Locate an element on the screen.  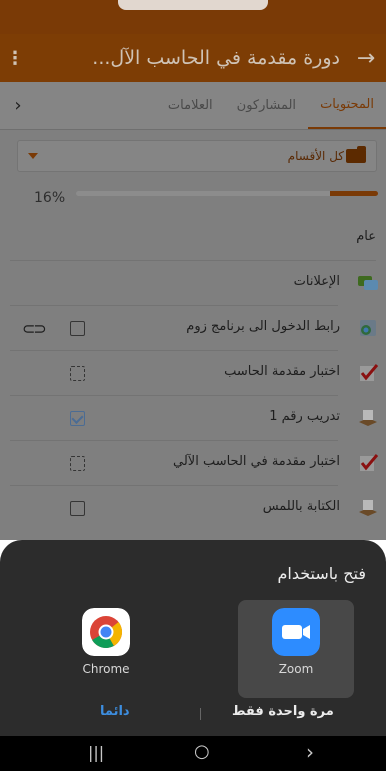
tab-bar: المحتويات المشاركون العلامات ‹ is located at coordinates (193, 106).